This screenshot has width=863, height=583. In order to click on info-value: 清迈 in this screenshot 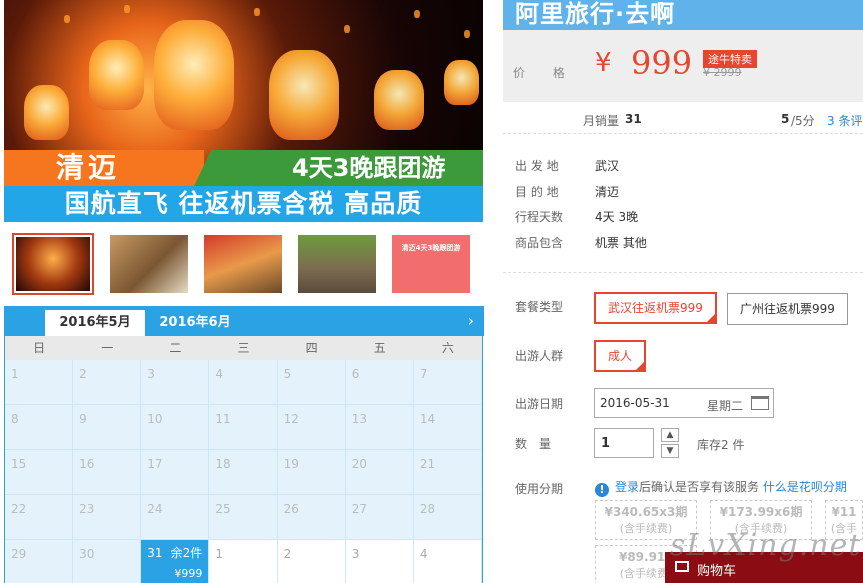, I will do `click(607, 192)`.